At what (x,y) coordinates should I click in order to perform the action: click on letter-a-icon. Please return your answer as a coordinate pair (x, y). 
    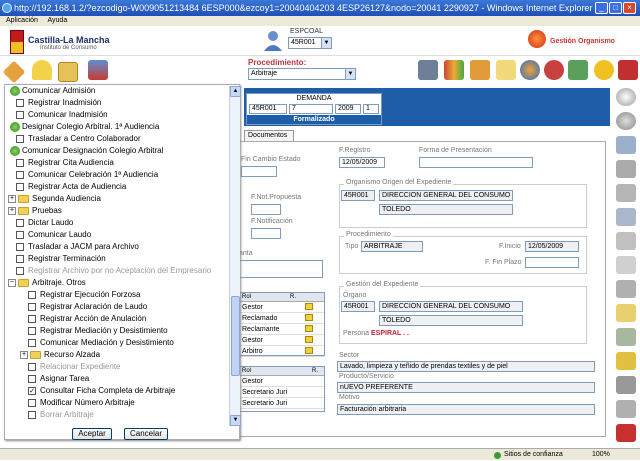
    Looking at the image, I should click on (626, 313).